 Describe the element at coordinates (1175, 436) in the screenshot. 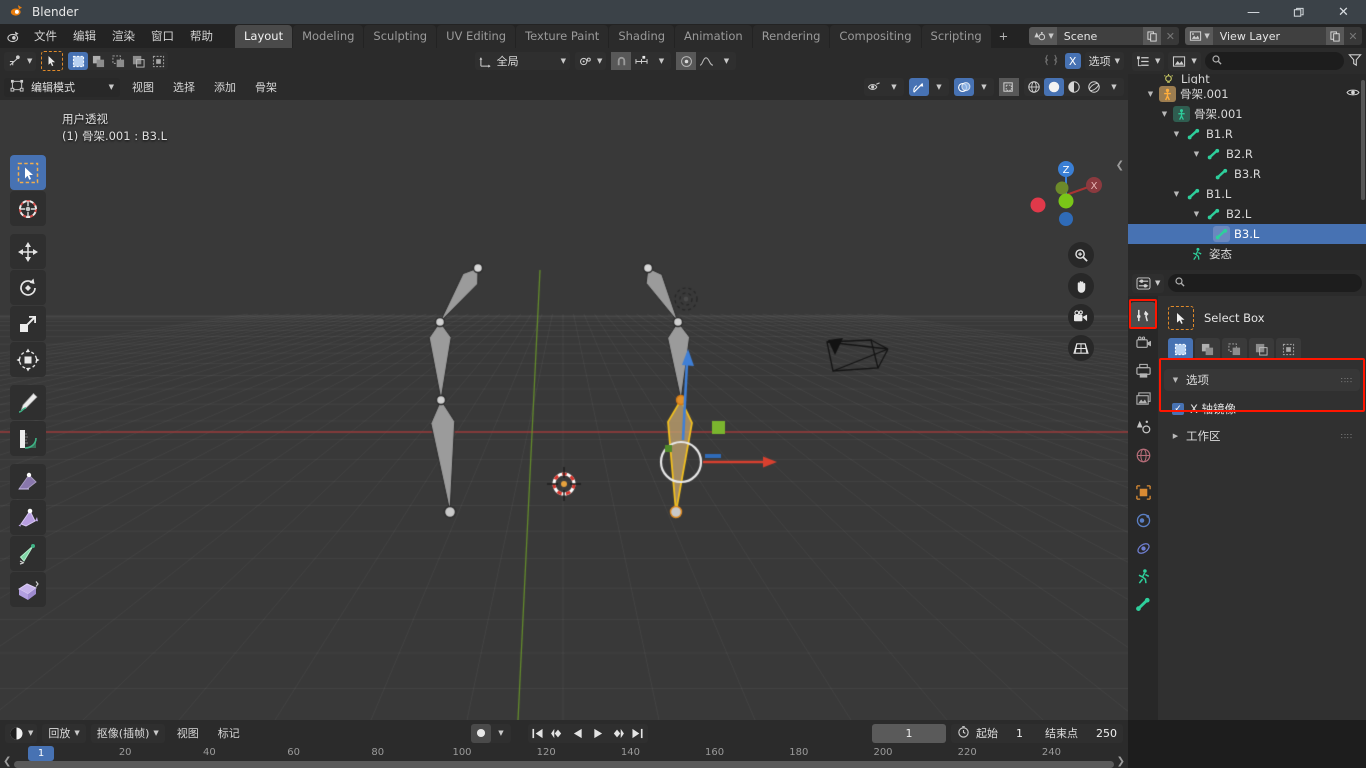

I see `workspace-panel-expand-icon: ▶` at that location.